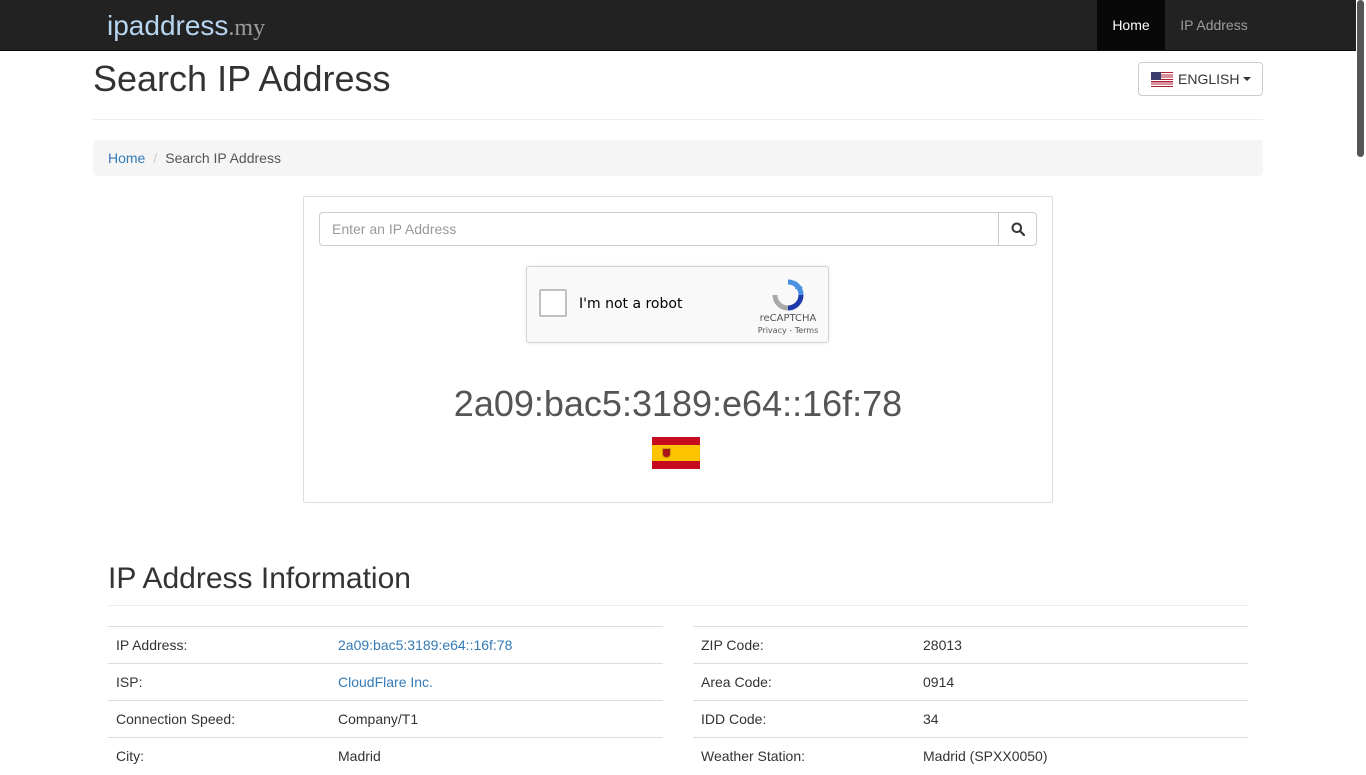 The width and height of the screenshot is (1366, 775). Describe the element at coordinates (1360, 78) in the screenshot. I see `scrollbar-thumb` at that location.